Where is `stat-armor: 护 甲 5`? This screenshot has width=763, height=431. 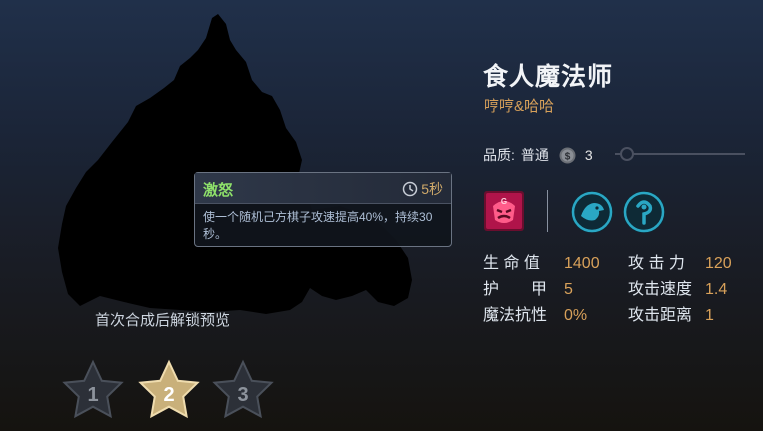
stat-armor: 护 甲 5 is located at coordinates (528, 290).